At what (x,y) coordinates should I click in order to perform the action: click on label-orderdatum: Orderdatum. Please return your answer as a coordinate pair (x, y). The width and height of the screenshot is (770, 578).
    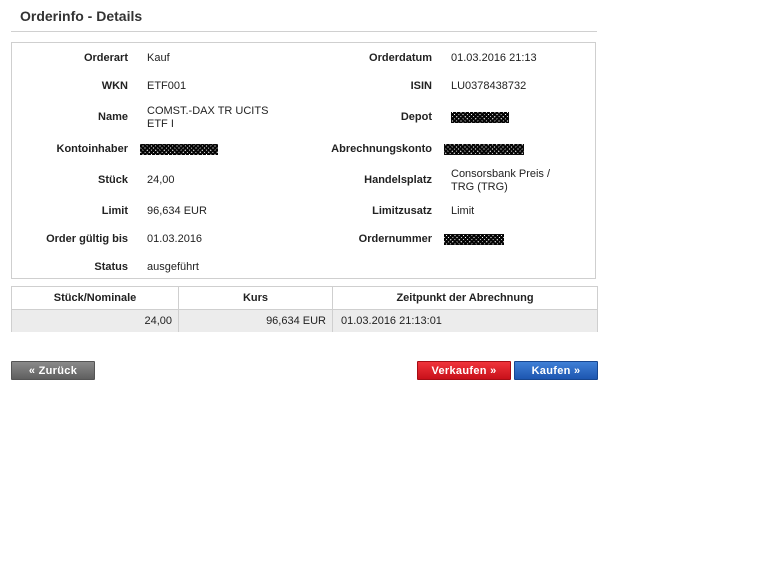
    Looking at the image, I should click on (400, 58).